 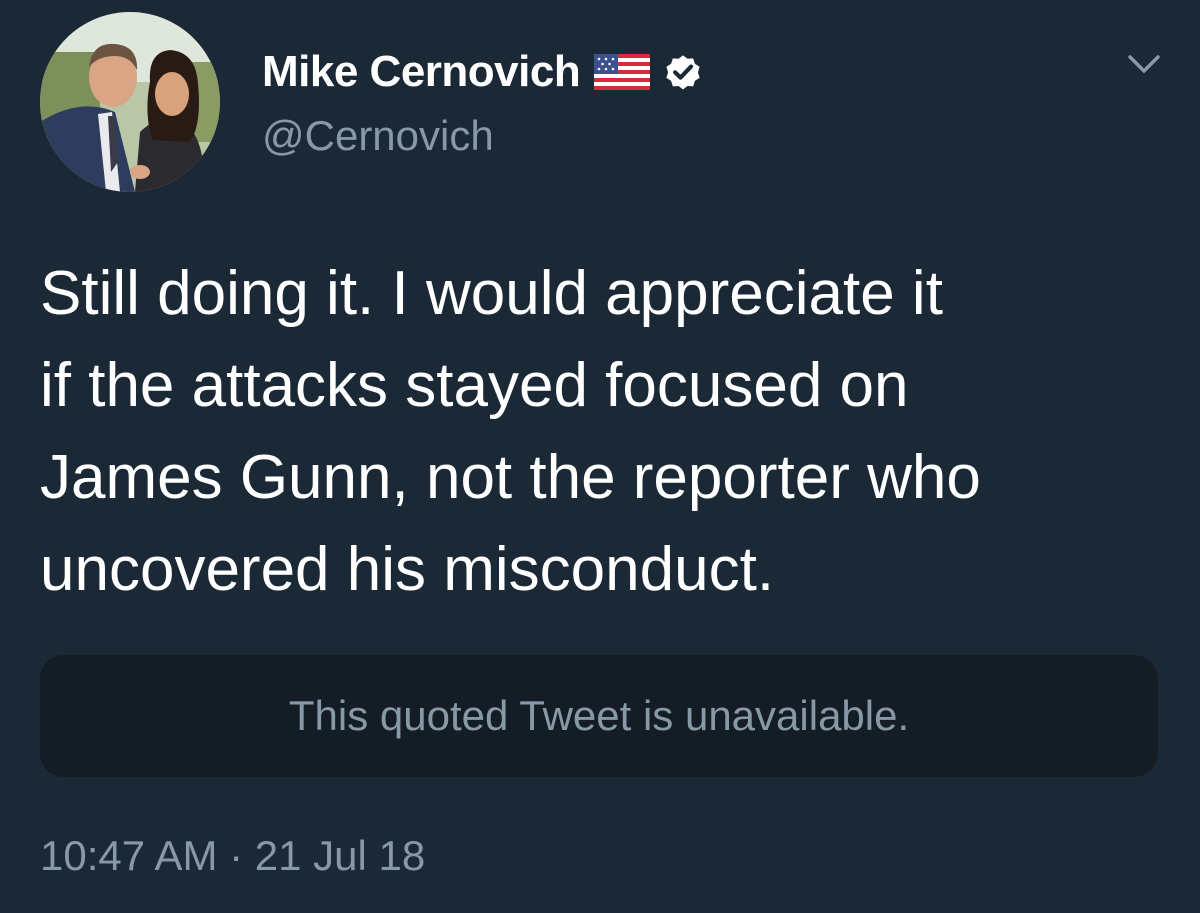 What do you see at coordinates (421, 72) in the screenshot?
I see `display-name: Mike Cernovich` at bounding box center [421, 72].